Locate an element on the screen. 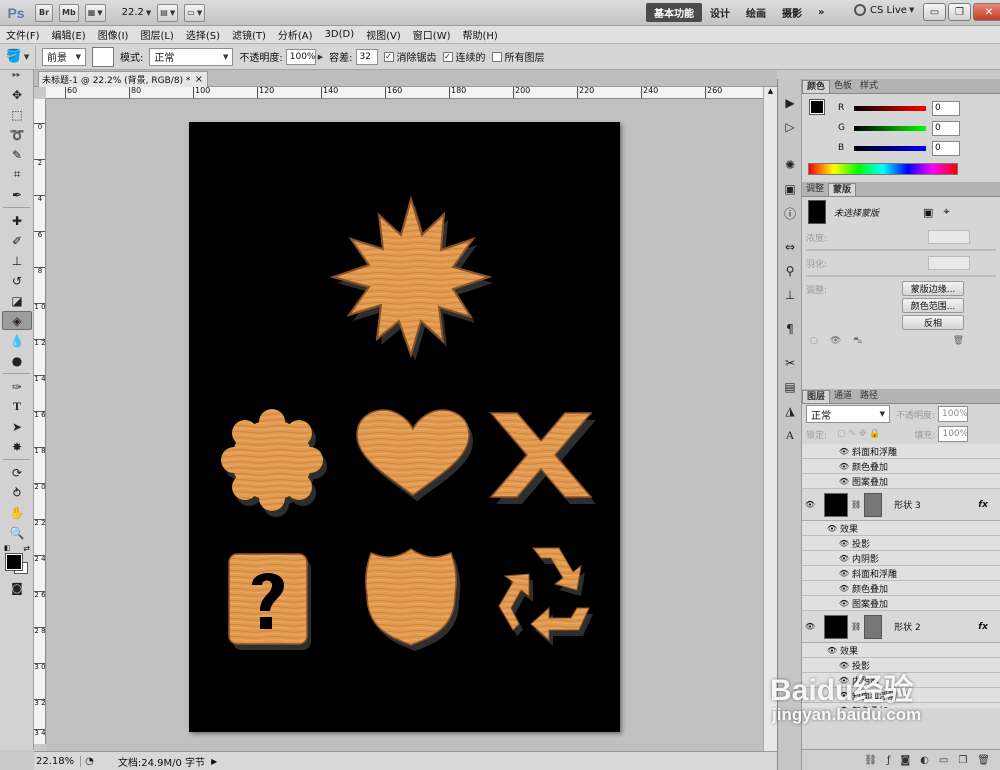 The height and width of the screenshot is (770, 1000). restore-icon: ❐ is located at coordinates (959, 12).